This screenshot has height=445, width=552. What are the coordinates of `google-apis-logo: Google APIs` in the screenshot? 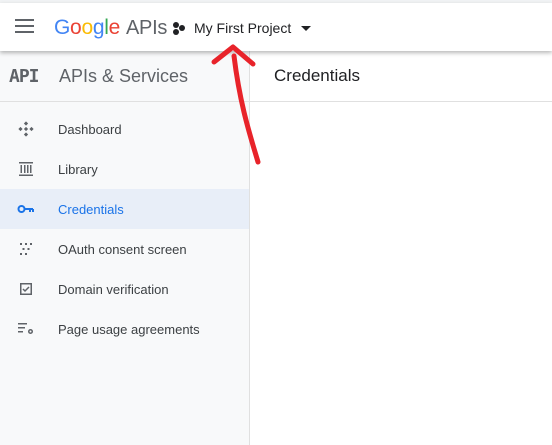 It's located at (110, 28).